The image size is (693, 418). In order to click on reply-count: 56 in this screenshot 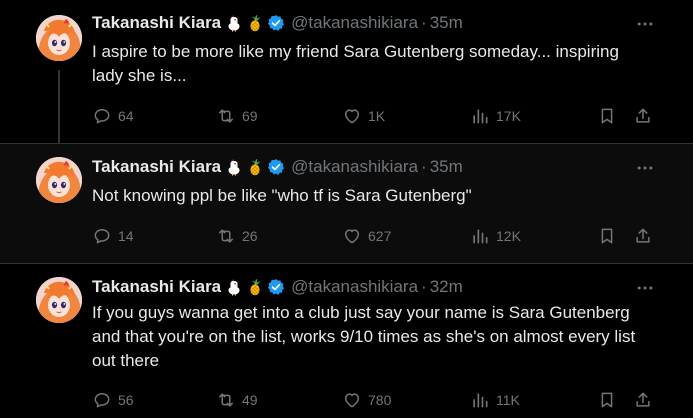, I will do `click(126, 400)`.